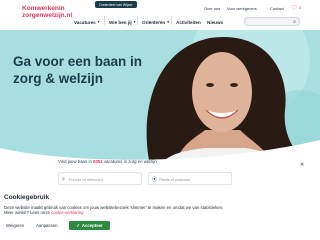 This screenshot has height=240, width=320. Describe the element at coordinates (116, 4) in the screenshot. I see `parent-org-tag: Onderdeel van Wijzer` at that location.